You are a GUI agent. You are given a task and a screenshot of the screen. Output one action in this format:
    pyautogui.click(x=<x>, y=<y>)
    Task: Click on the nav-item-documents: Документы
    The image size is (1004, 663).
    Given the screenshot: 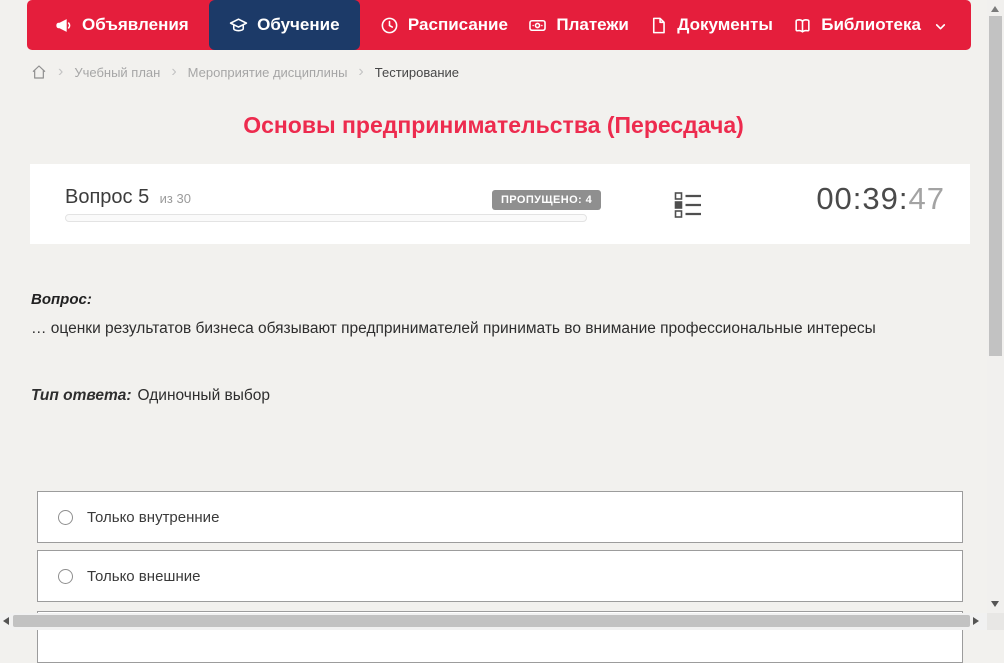 What is the action you would take?
    pyautogui.click(x=711, y=25)
    